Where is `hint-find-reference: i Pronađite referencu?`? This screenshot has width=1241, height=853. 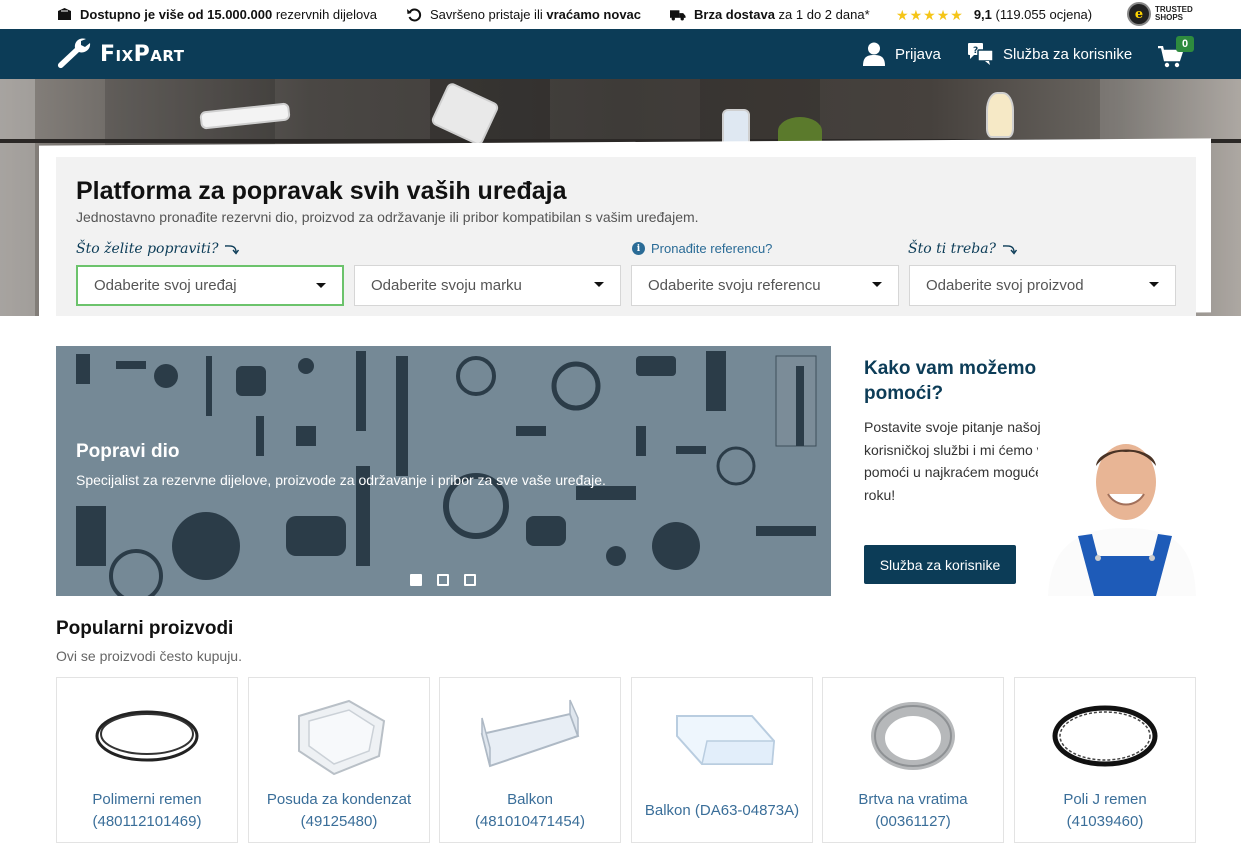 hint-find-reference: i Pronađite referencu? is located at coordinates (702, 248).